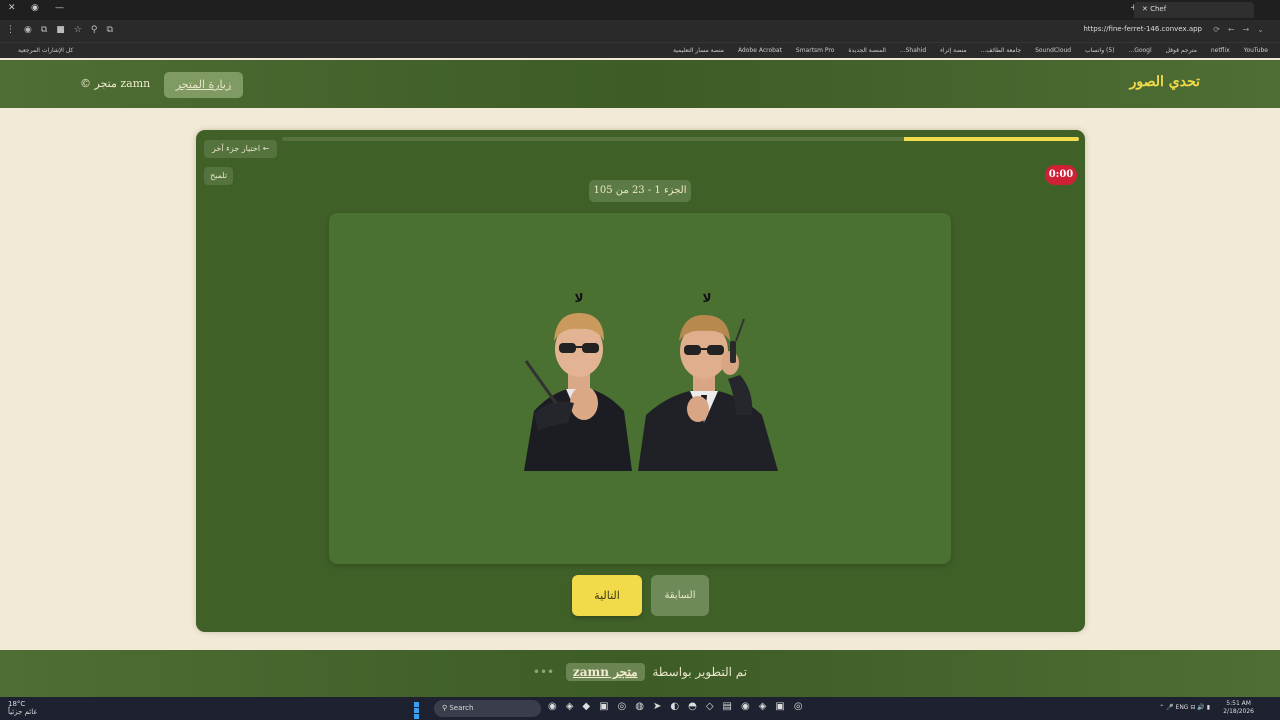  I want to click on tab-close-icon: ✕, so click(1145, 9).